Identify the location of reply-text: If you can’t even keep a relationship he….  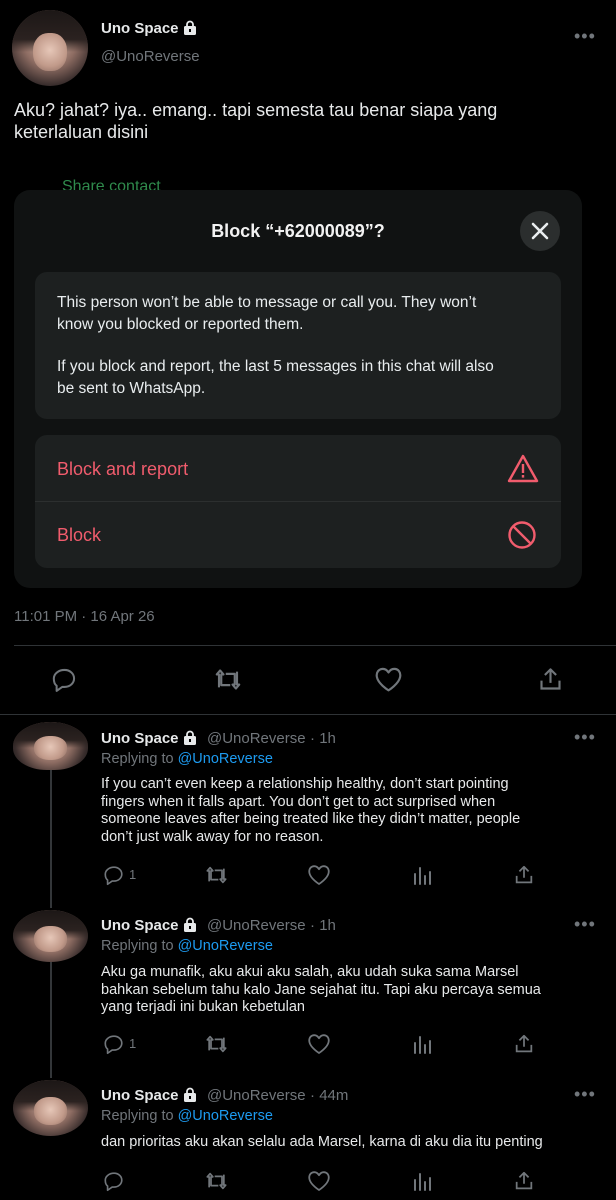
(311, 810).